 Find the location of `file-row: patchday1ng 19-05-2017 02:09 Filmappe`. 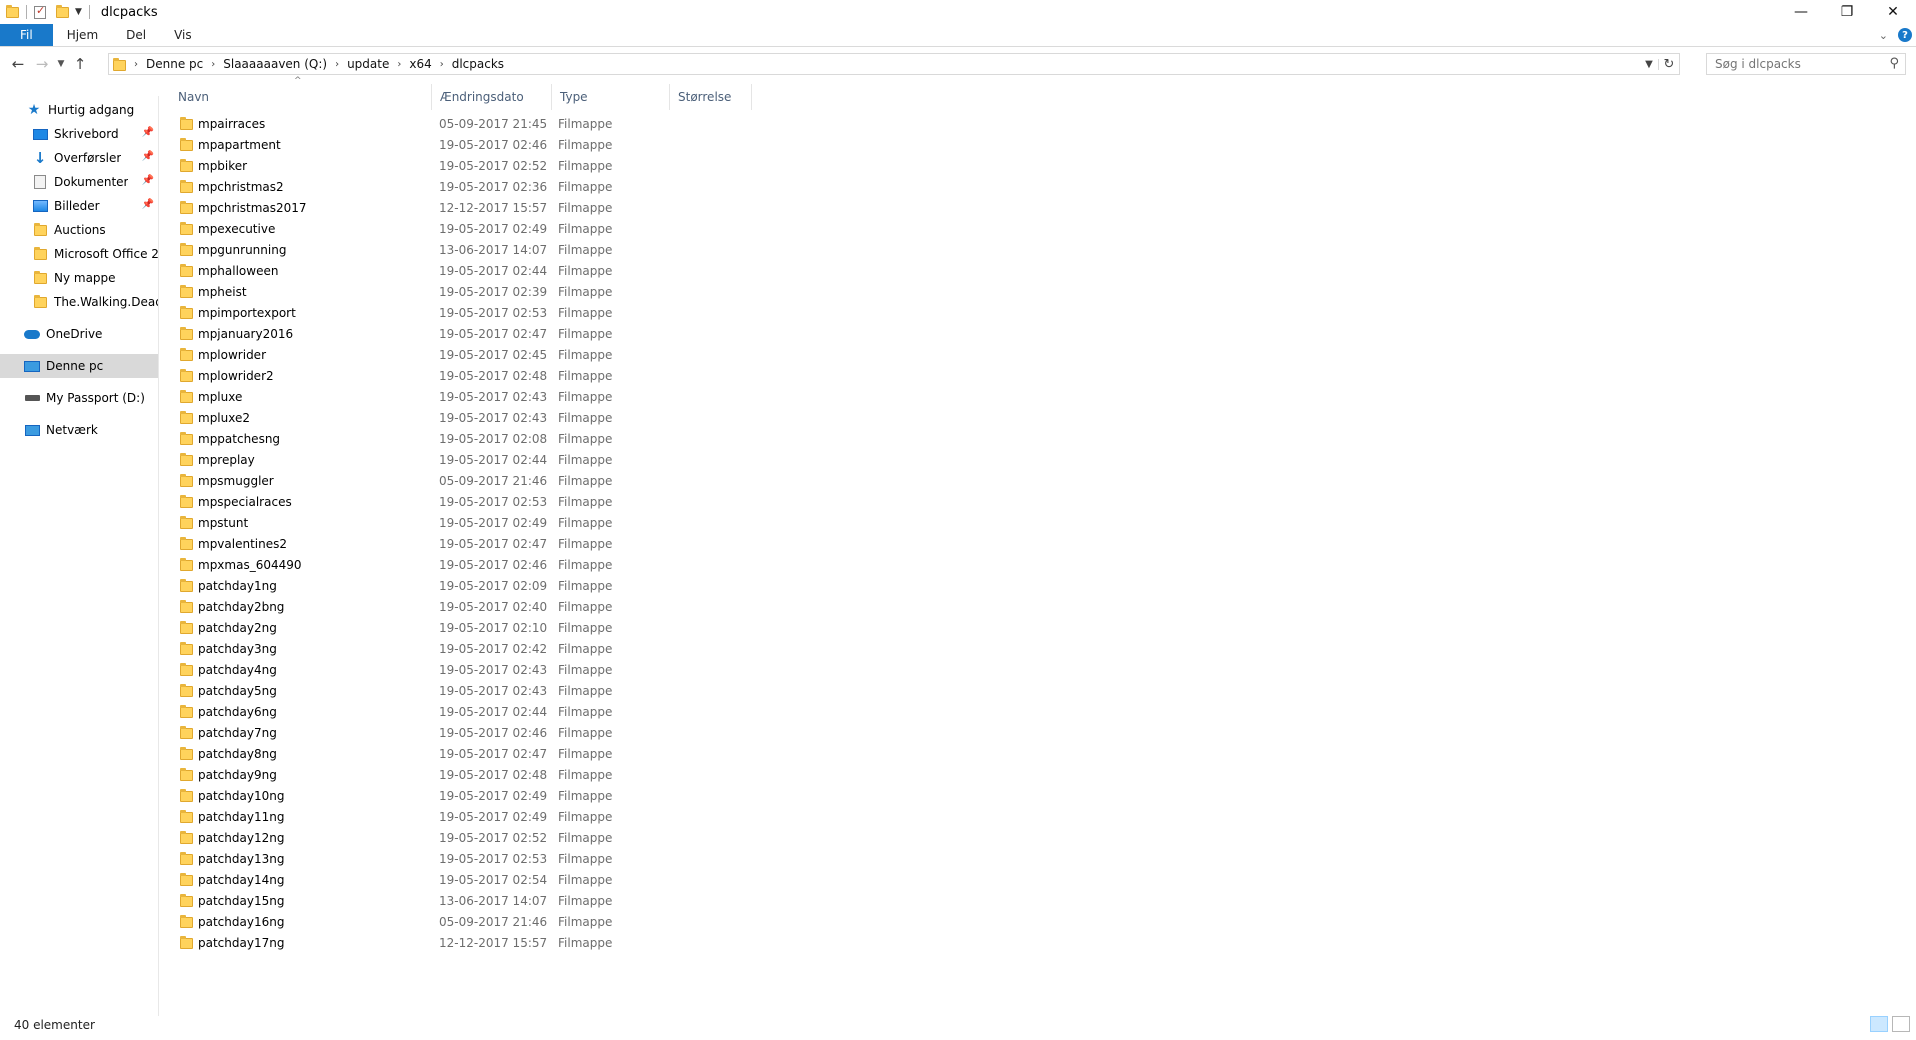

file-row: patchday1ng 19-05-2017 02:09 Filmappe is located at coordinates (470, 585).